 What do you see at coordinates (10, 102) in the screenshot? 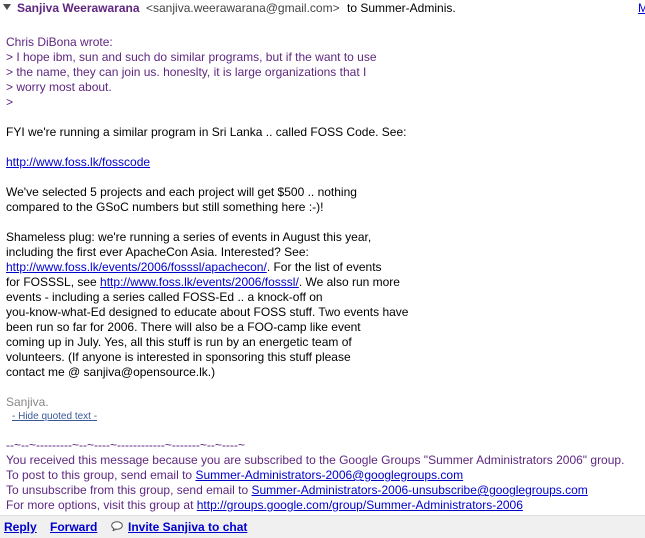
I see `quoted-line: >` at bounding box center [10, 102].